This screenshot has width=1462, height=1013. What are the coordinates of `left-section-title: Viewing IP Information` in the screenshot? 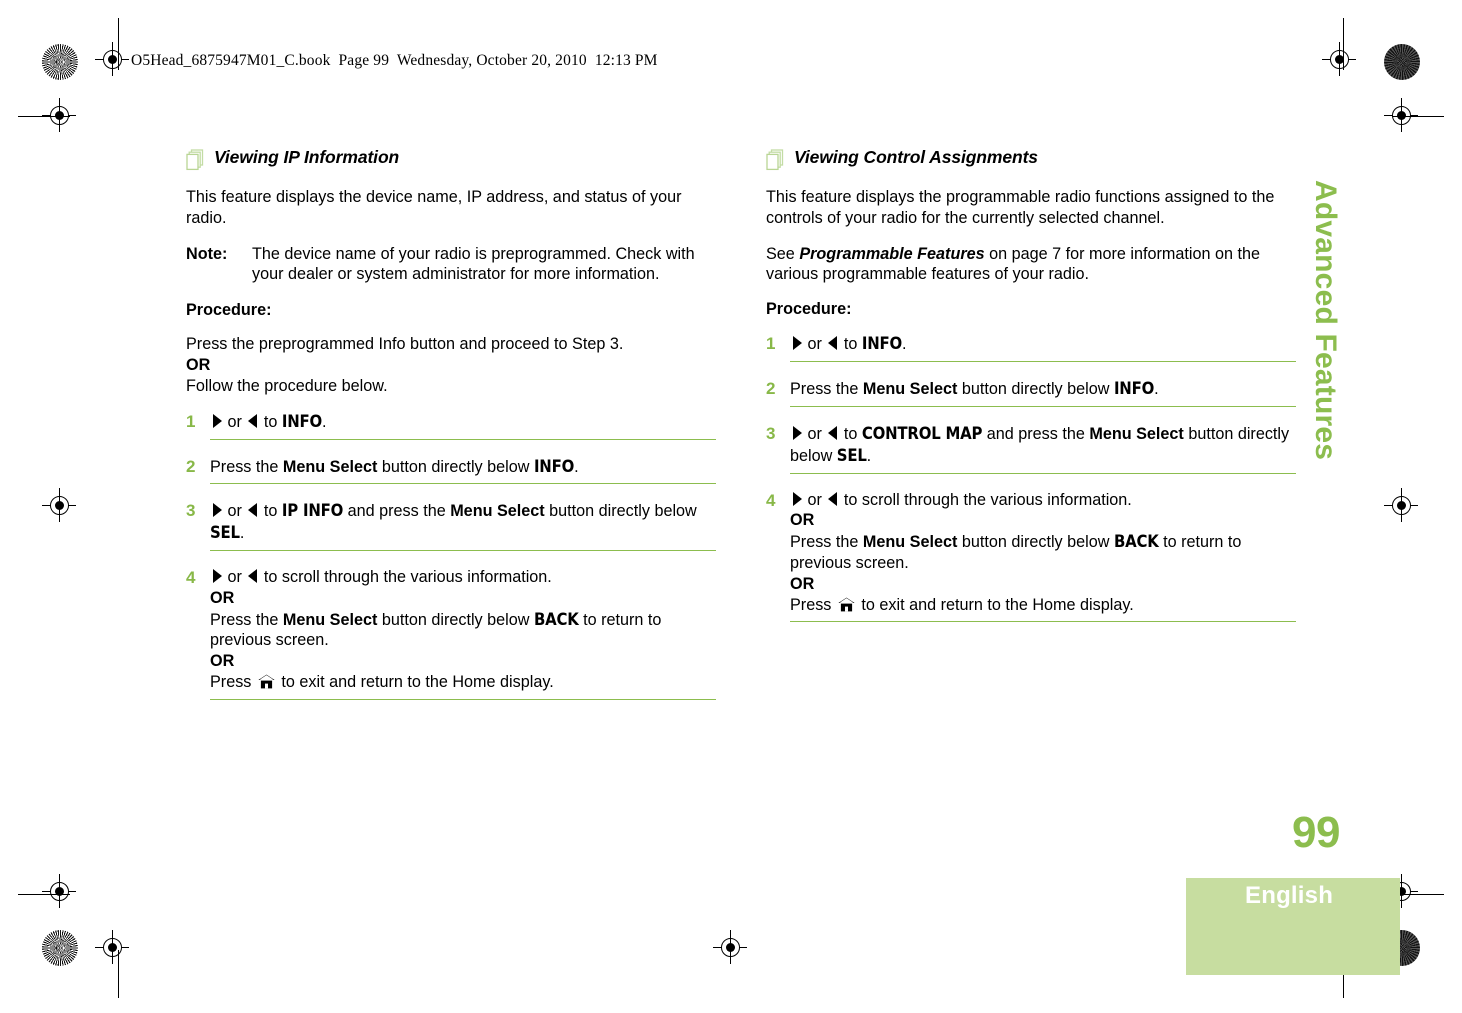 It's located at (307, 157).